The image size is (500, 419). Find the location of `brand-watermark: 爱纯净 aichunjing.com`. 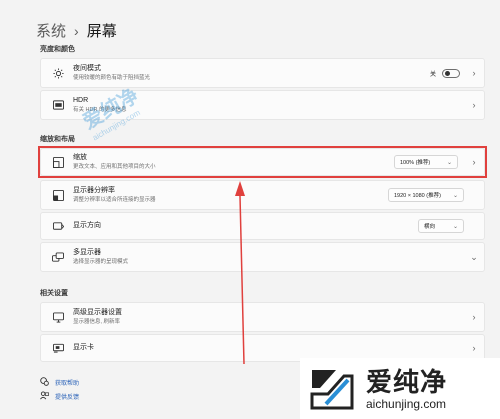

brand-watermark: 爱纯净 aichunjing.com is located at coordinates (400, 388).